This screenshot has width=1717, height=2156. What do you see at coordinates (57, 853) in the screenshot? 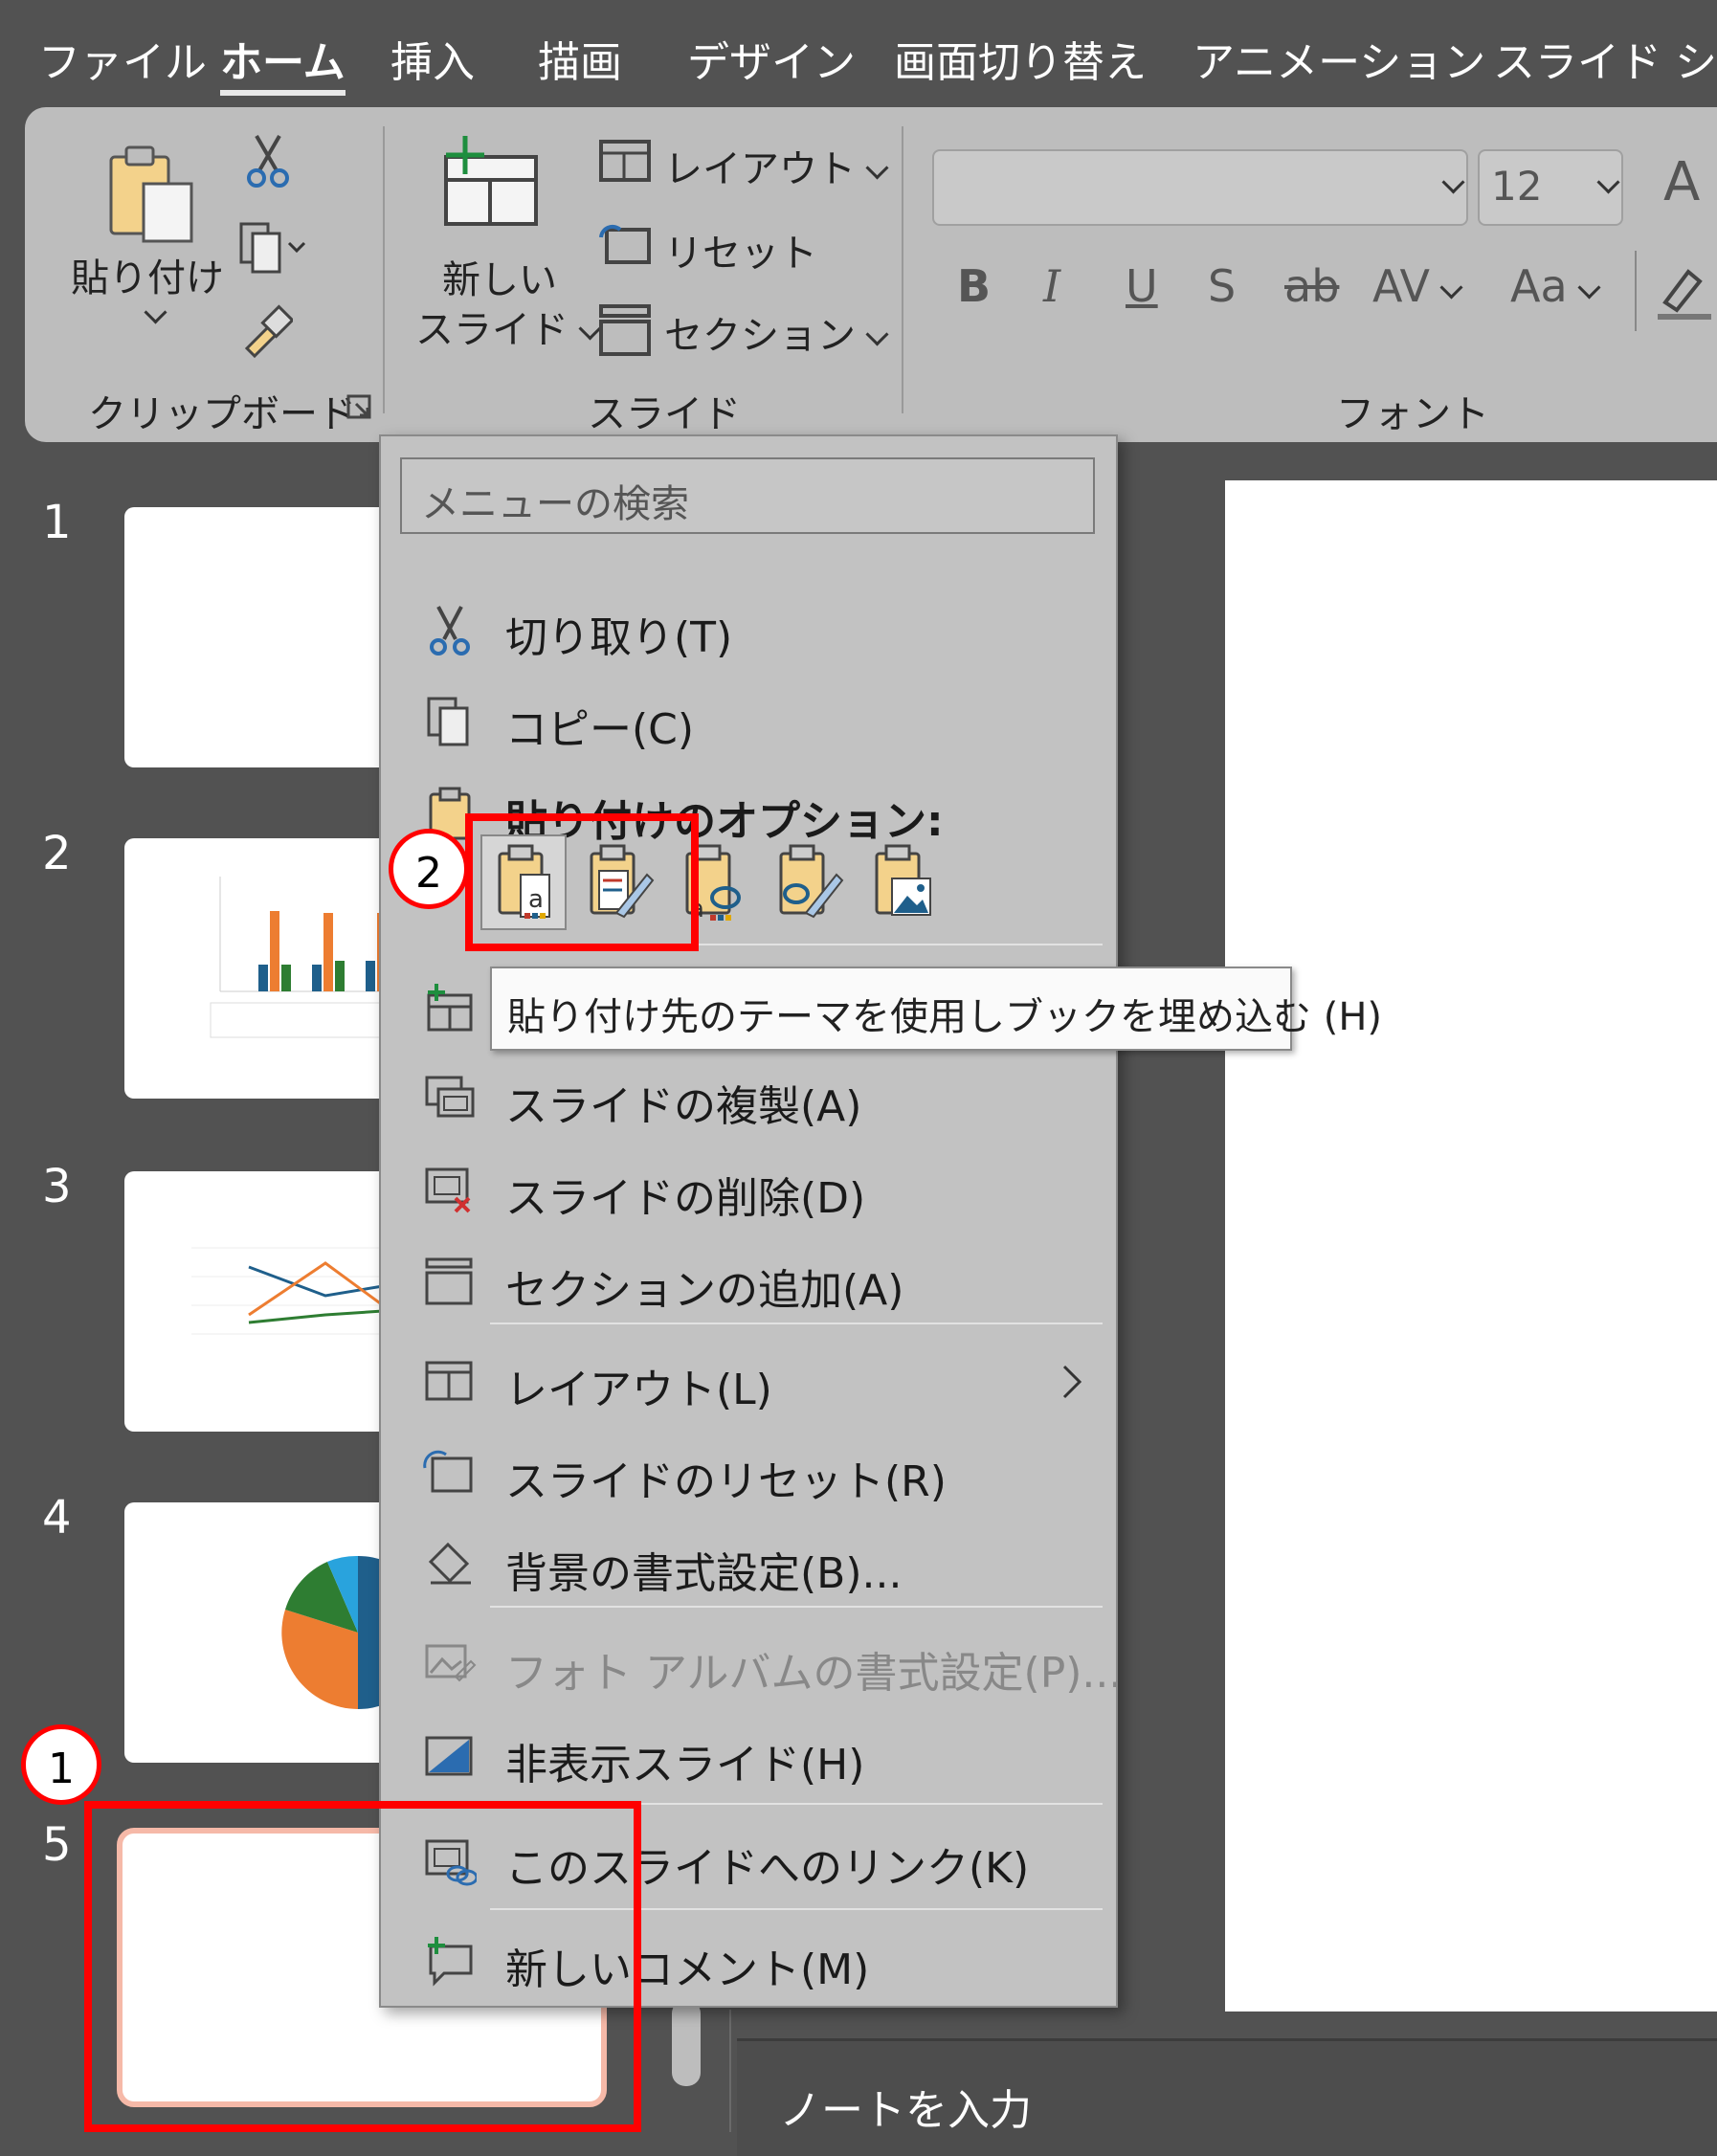
I see `slide-number: 2` at bounding box center [57, 853].